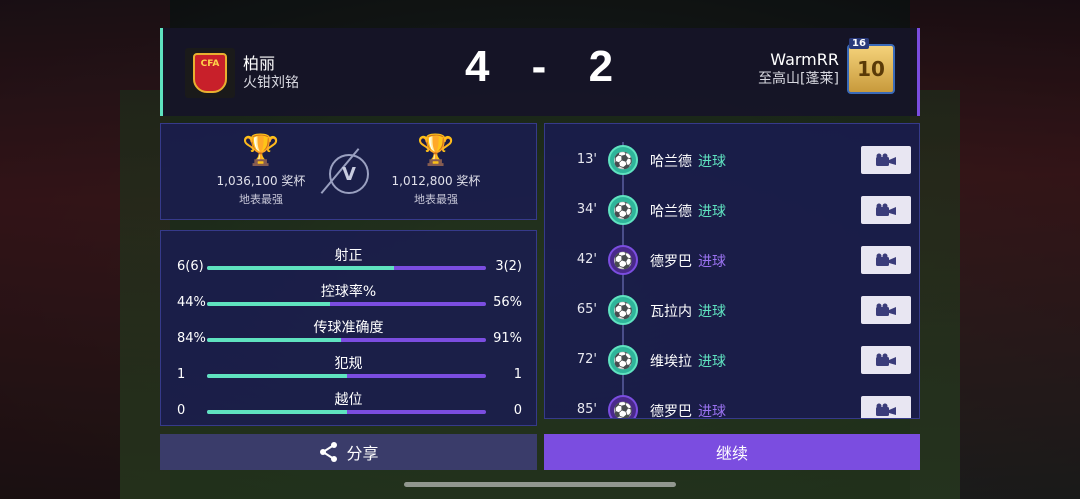 This screenshot has width=1080, height=499. I want to click on stat-label: 控球率%, so click(348, 292).